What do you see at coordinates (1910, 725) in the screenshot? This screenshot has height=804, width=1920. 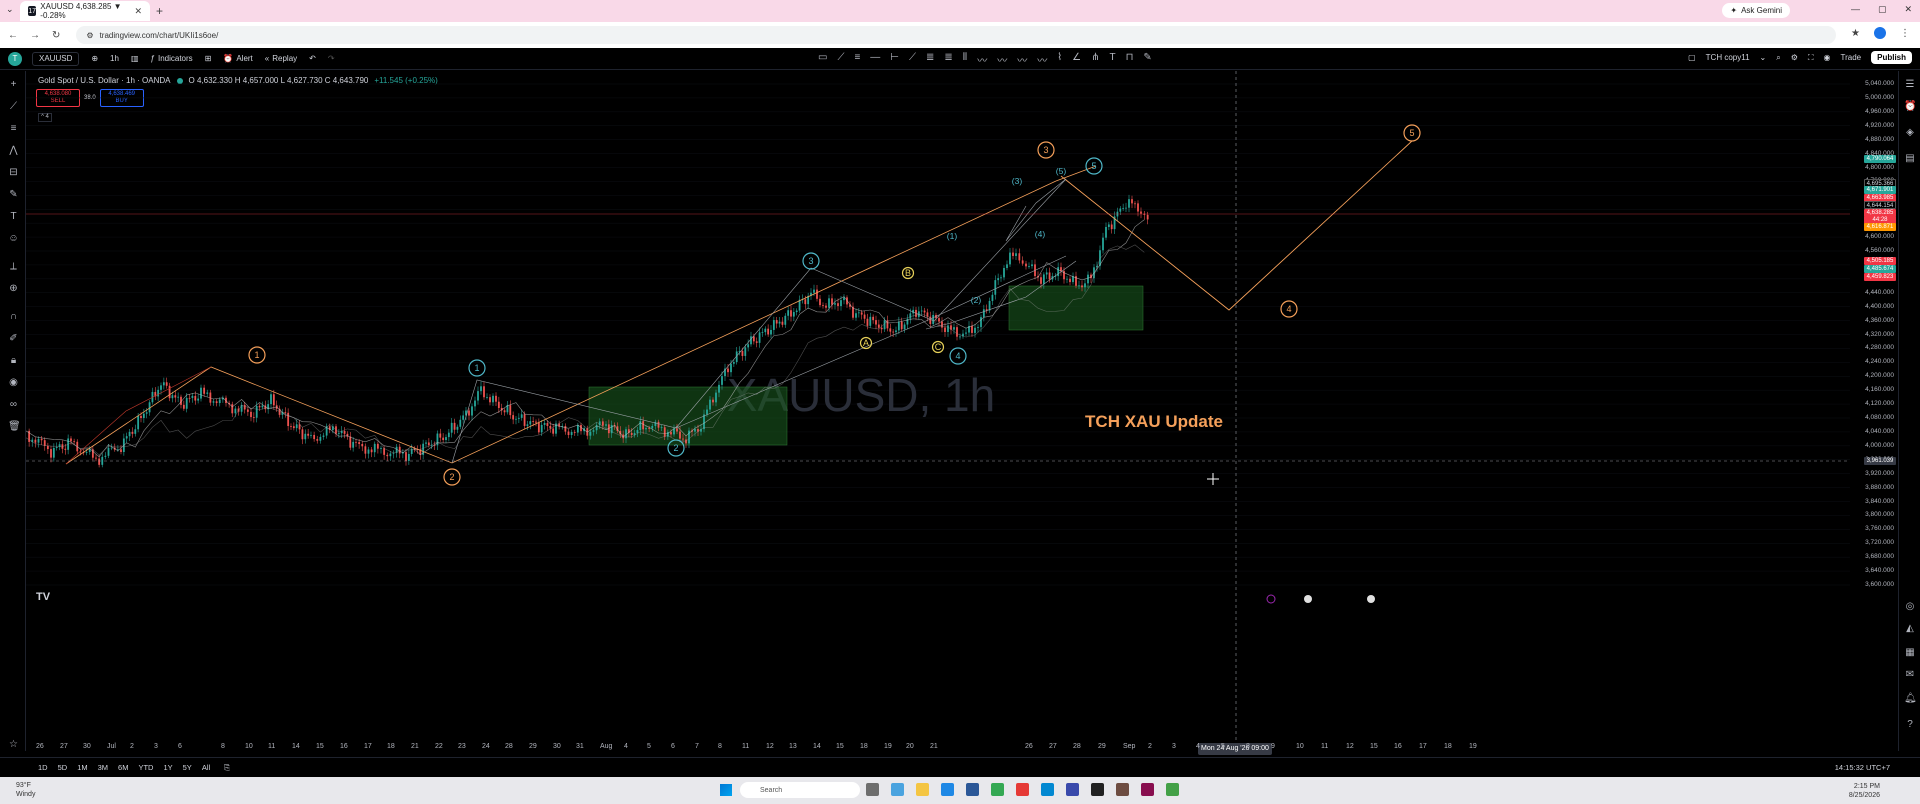 I see `help-icon: ?` at bounding box center [1910, 725].